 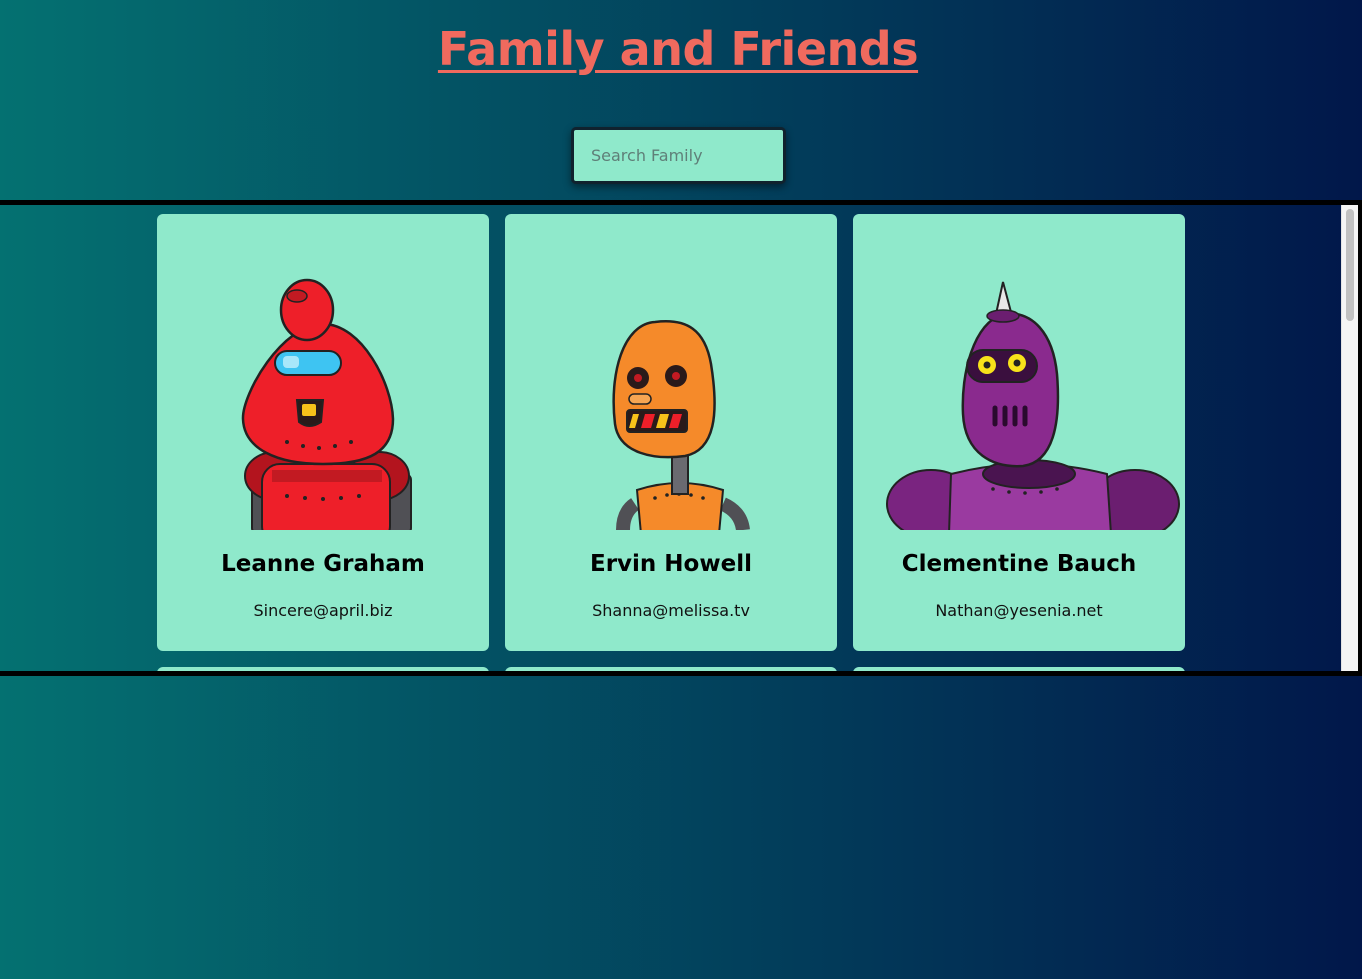 I want to click on orange-robot-icon, so click(x=671, y=397).